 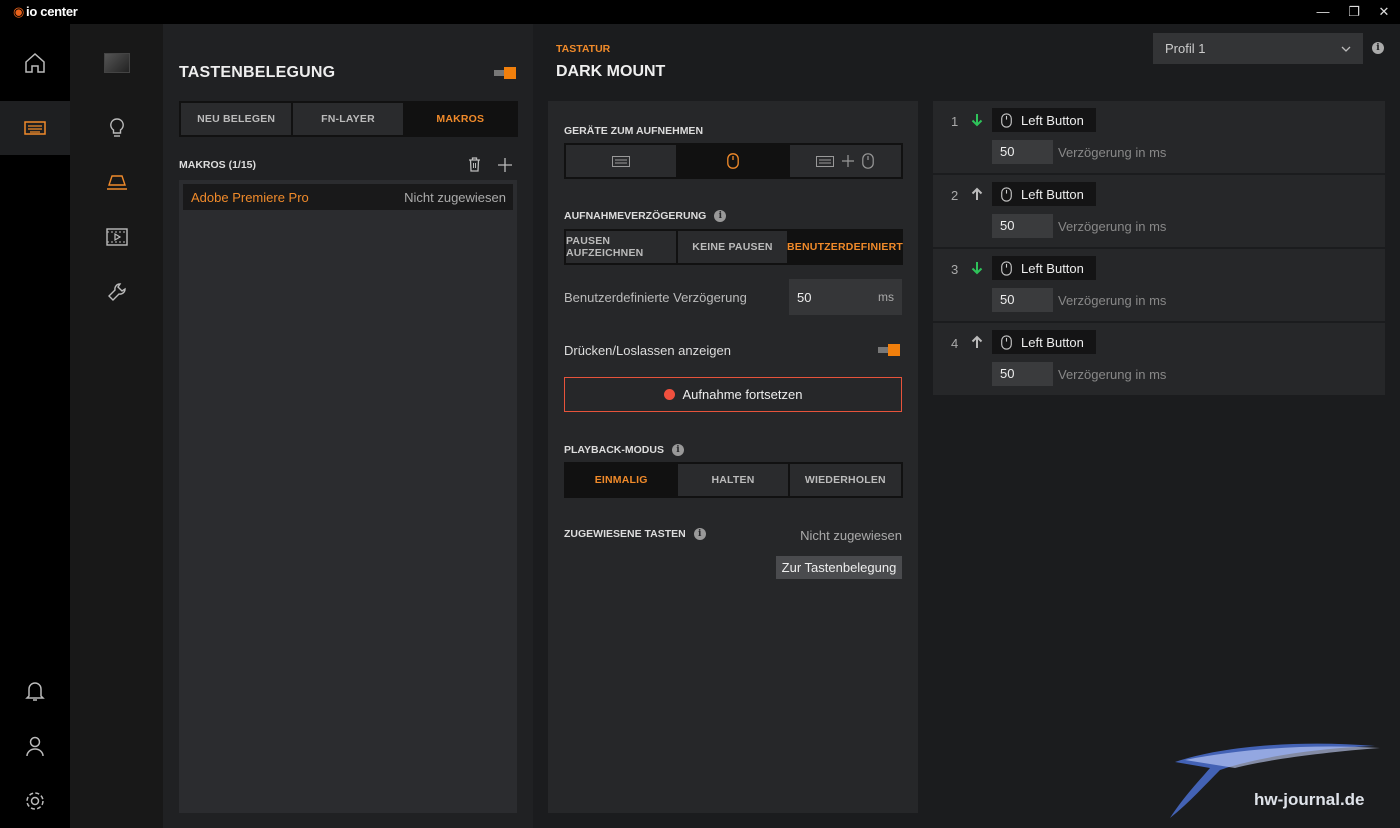 What do you see at coordinates (733, 480) in the screenshot?
I see `tab-halten: HALTEN` at bounding box center [733, 480].